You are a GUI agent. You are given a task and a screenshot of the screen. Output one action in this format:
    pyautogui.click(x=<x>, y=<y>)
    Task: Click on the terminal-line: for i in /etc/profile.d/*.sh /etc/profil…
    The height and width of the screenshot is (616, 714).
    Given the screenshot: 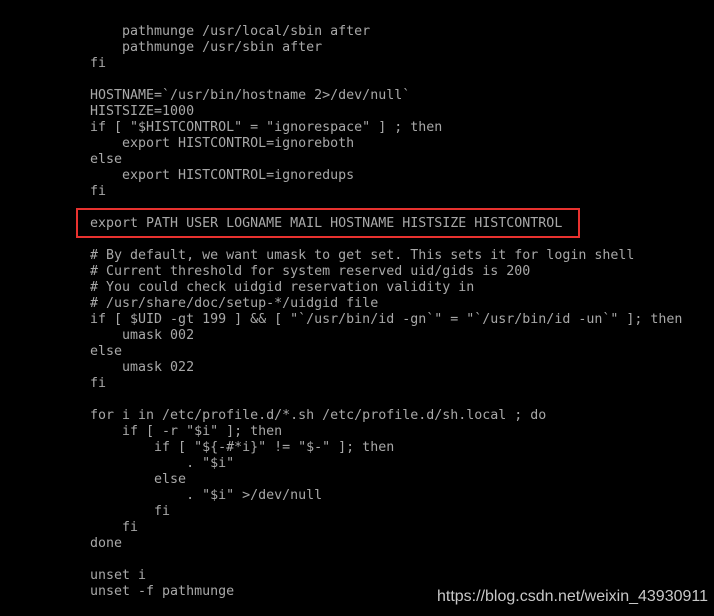 What is the action you would take?
    pyautogui.click(x=318, y=415)
    